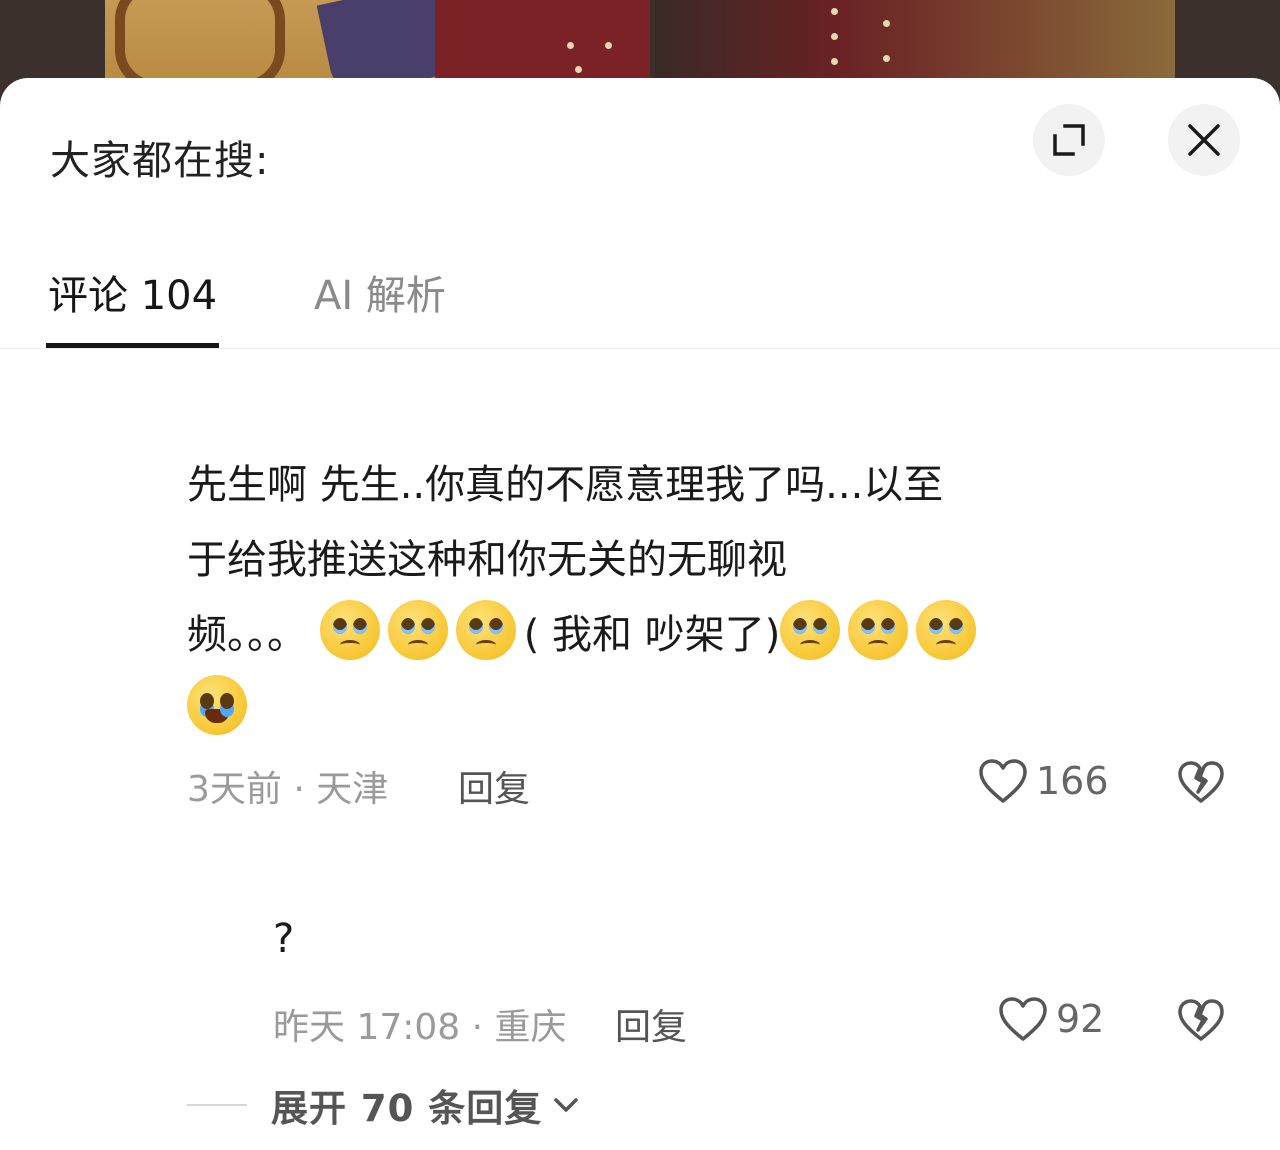 This screenshot has height=1150, width=1280. Describe the element at coordinates (217, 705) in the screenshot. I see `crying-face-emoji` at that location.